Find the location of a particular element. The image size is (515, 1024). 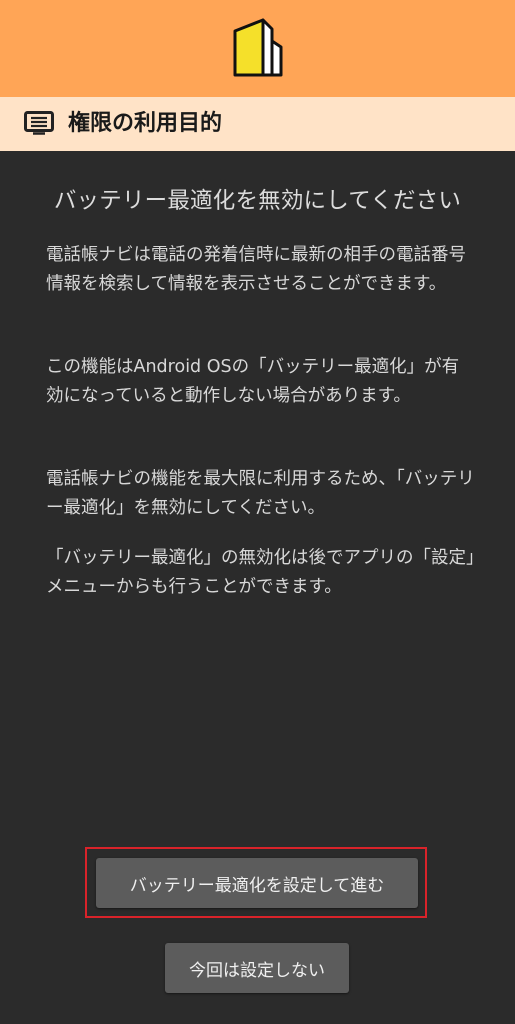

section-header: 権限の利用目的 is located at coordinates (257, 124).